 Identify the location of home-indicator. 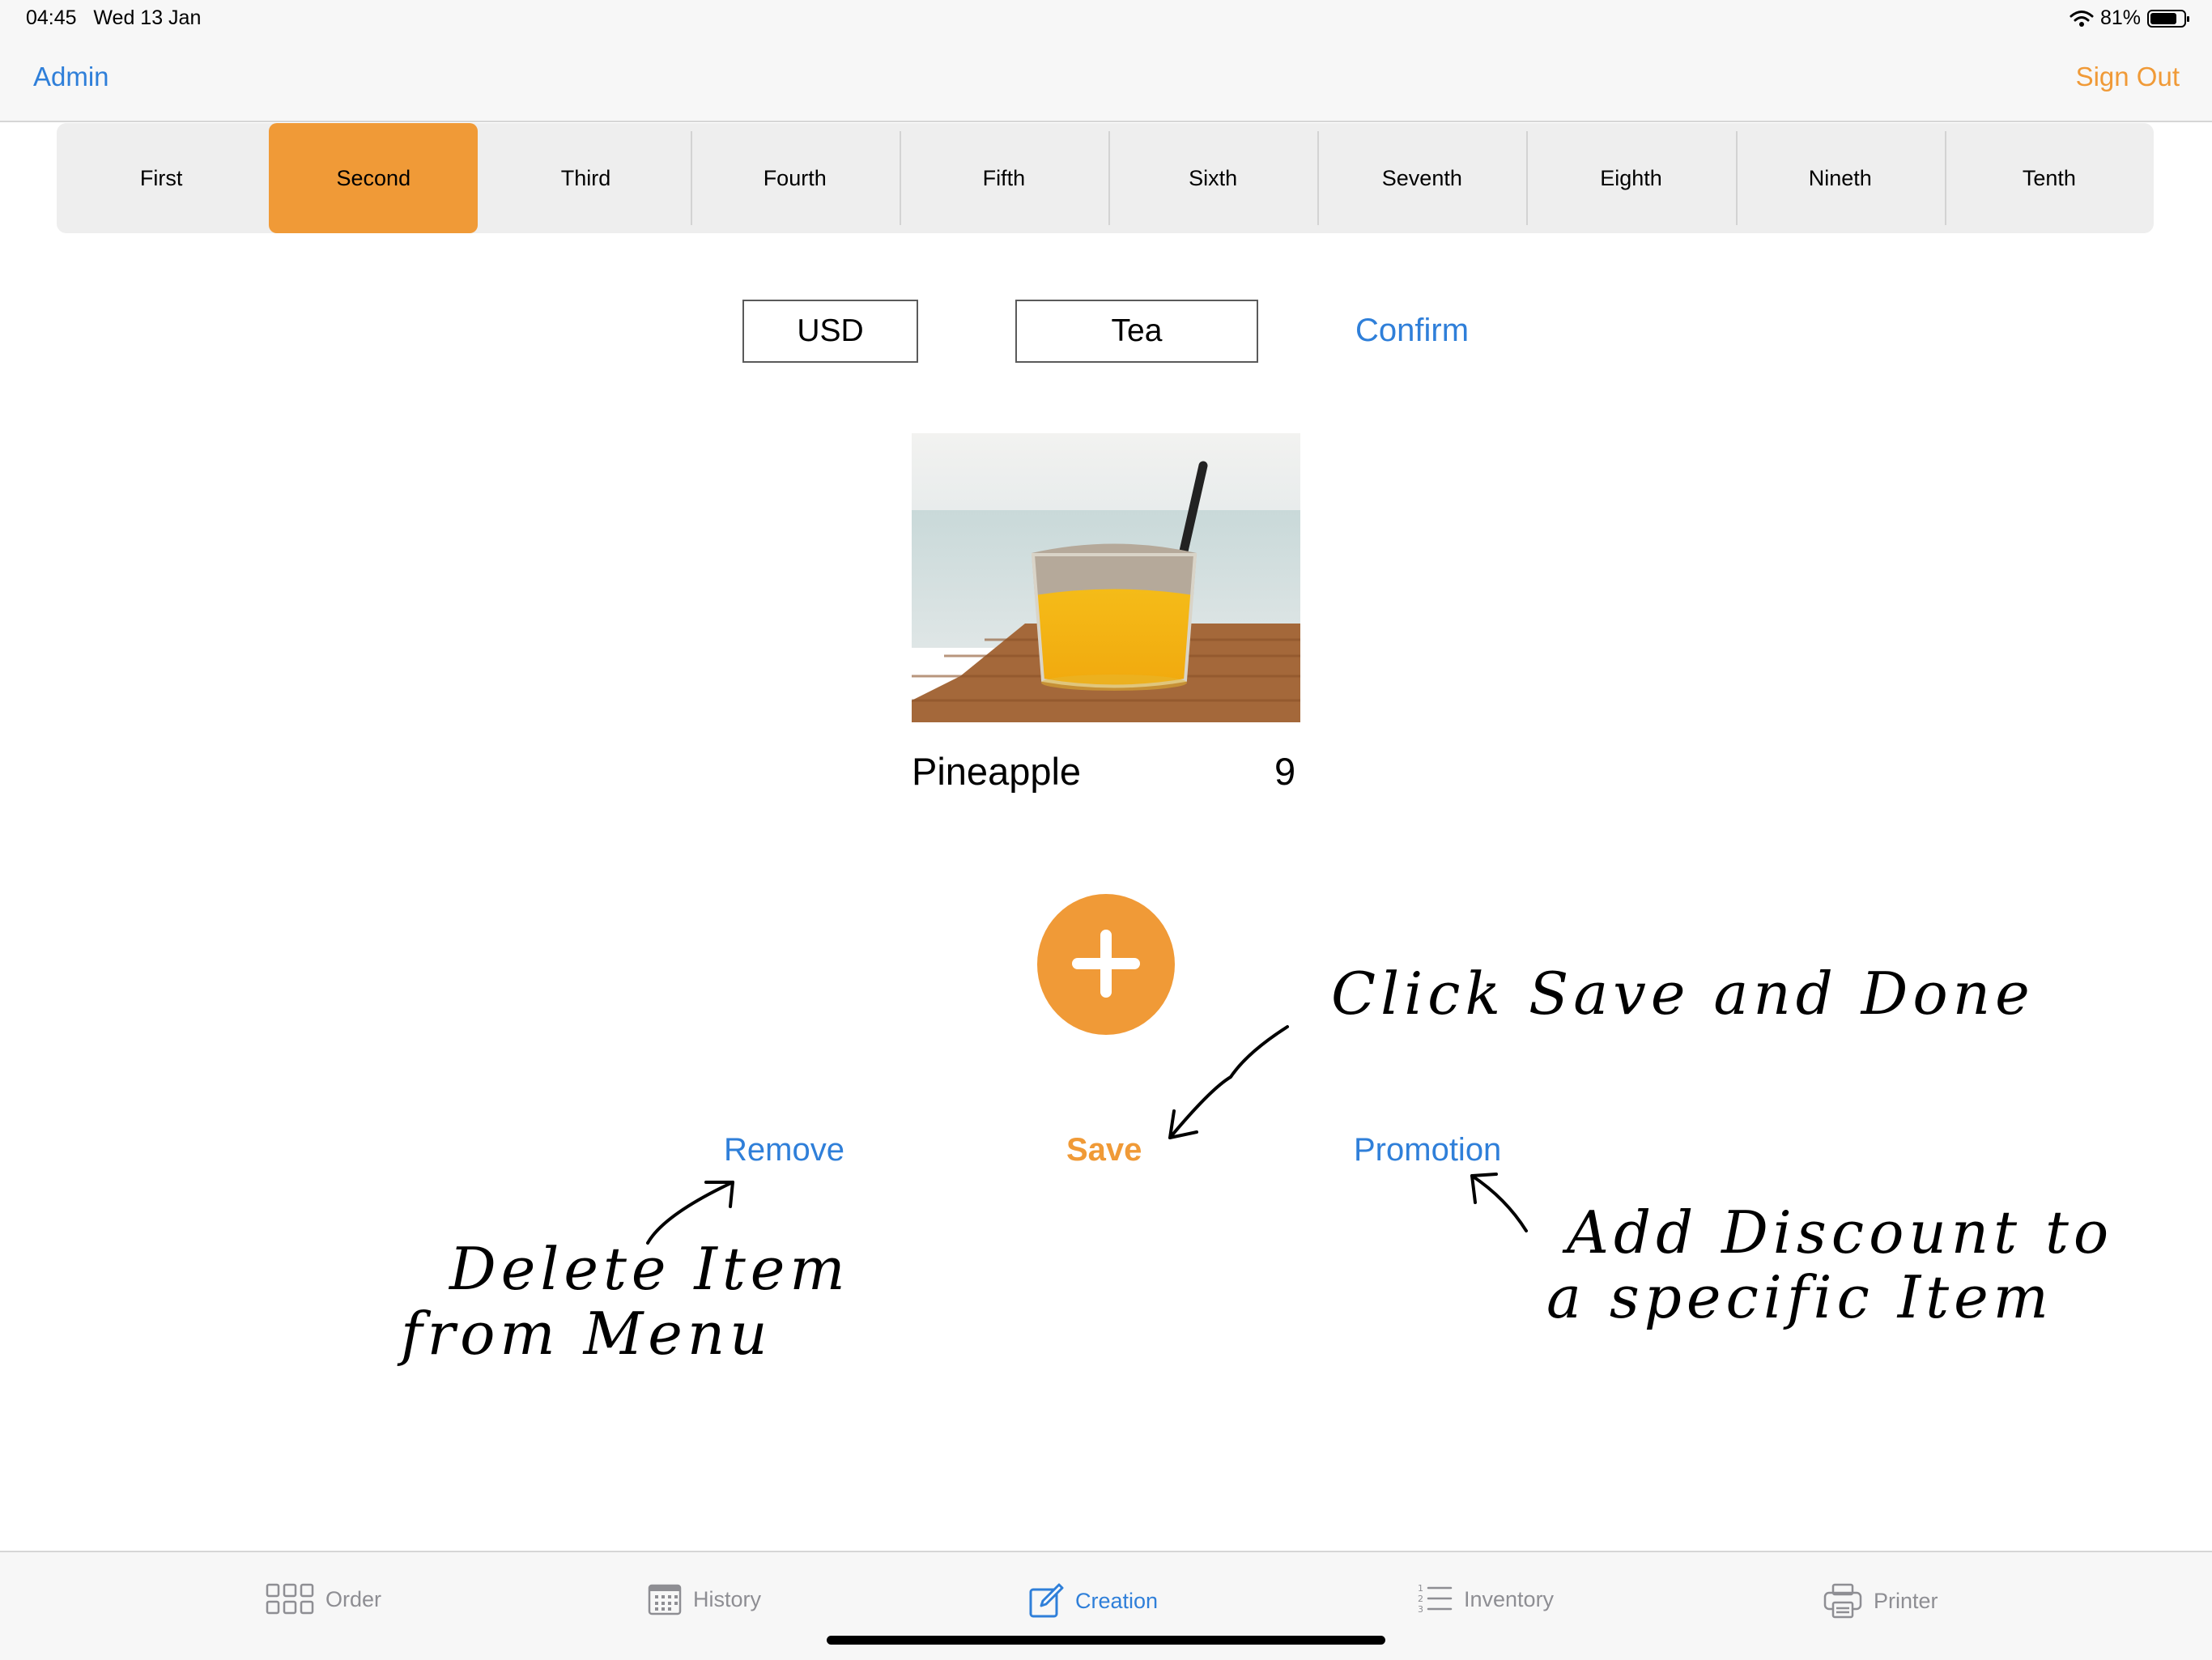
(1106, 1641).